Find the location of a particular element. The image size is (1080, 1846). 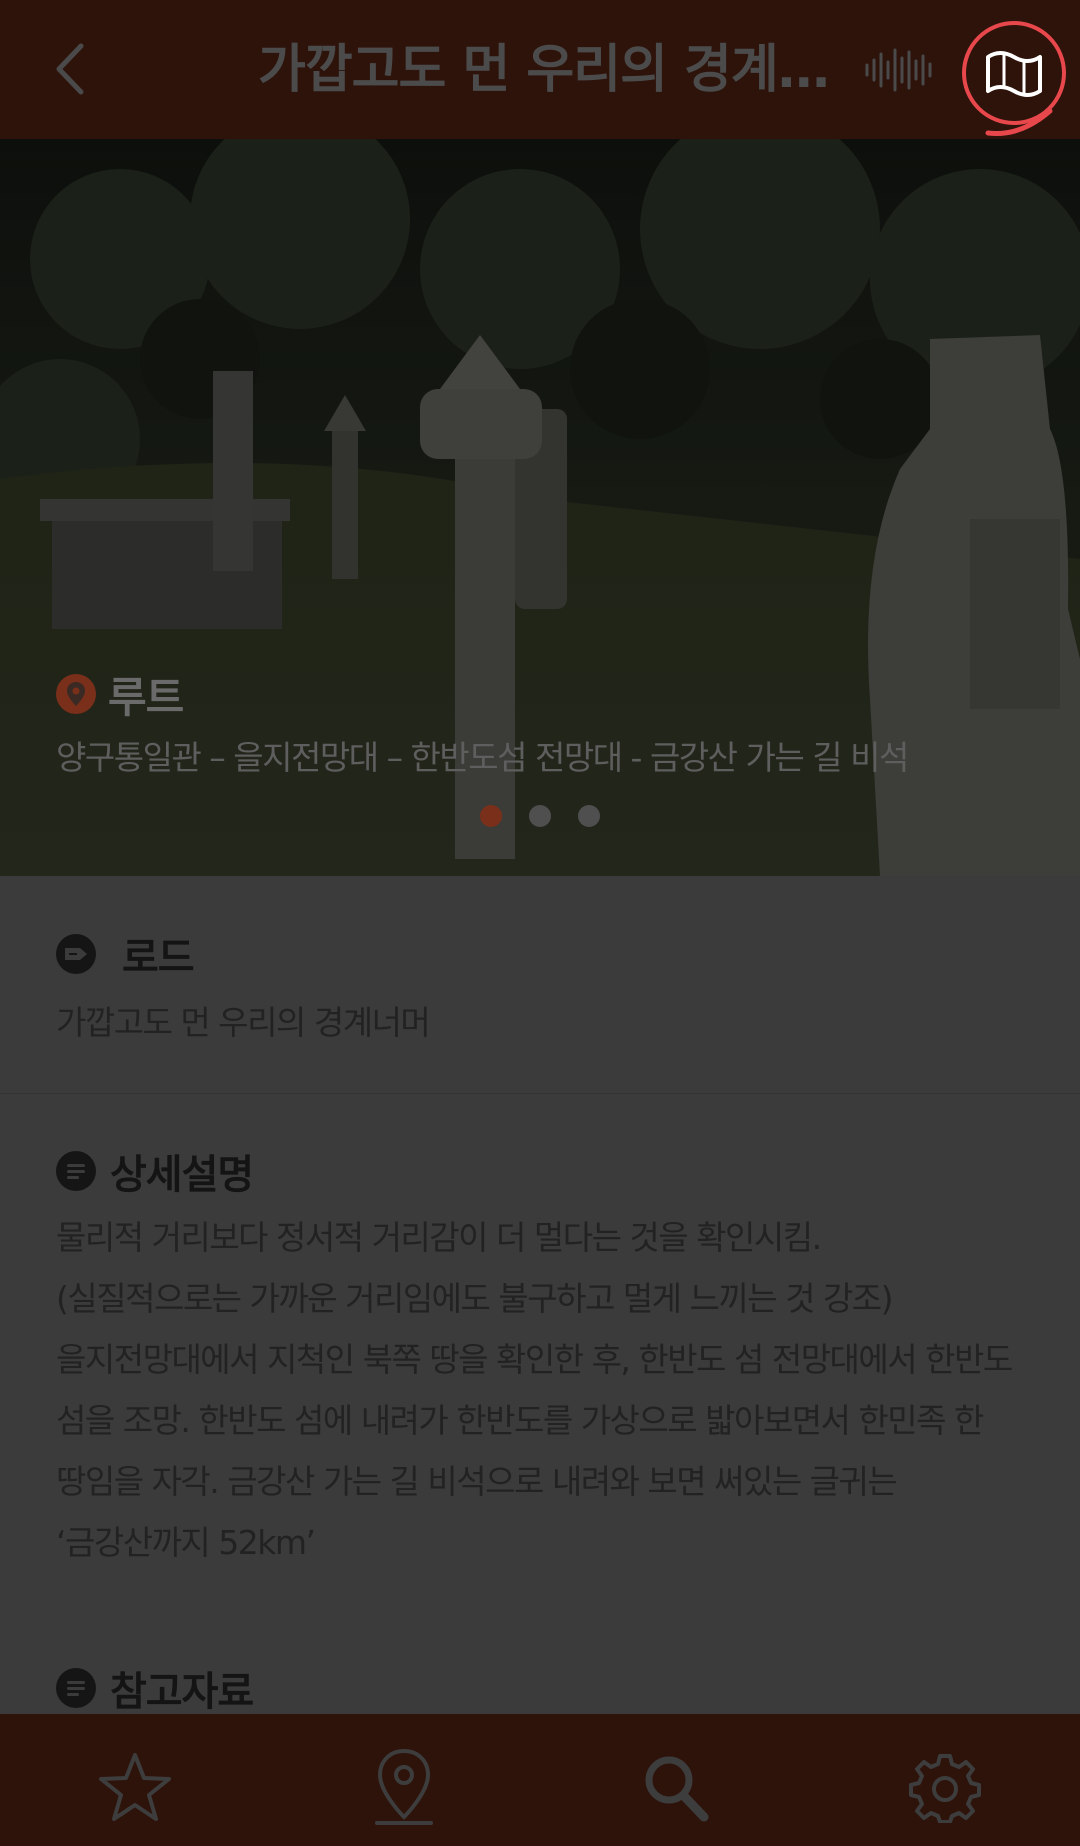

description-line: 을지전망대에서 지척인 북쪽 땅을 확인한 후, 한반도 섬 전망대에서 한반도 is located at coordinates (534, 1359).